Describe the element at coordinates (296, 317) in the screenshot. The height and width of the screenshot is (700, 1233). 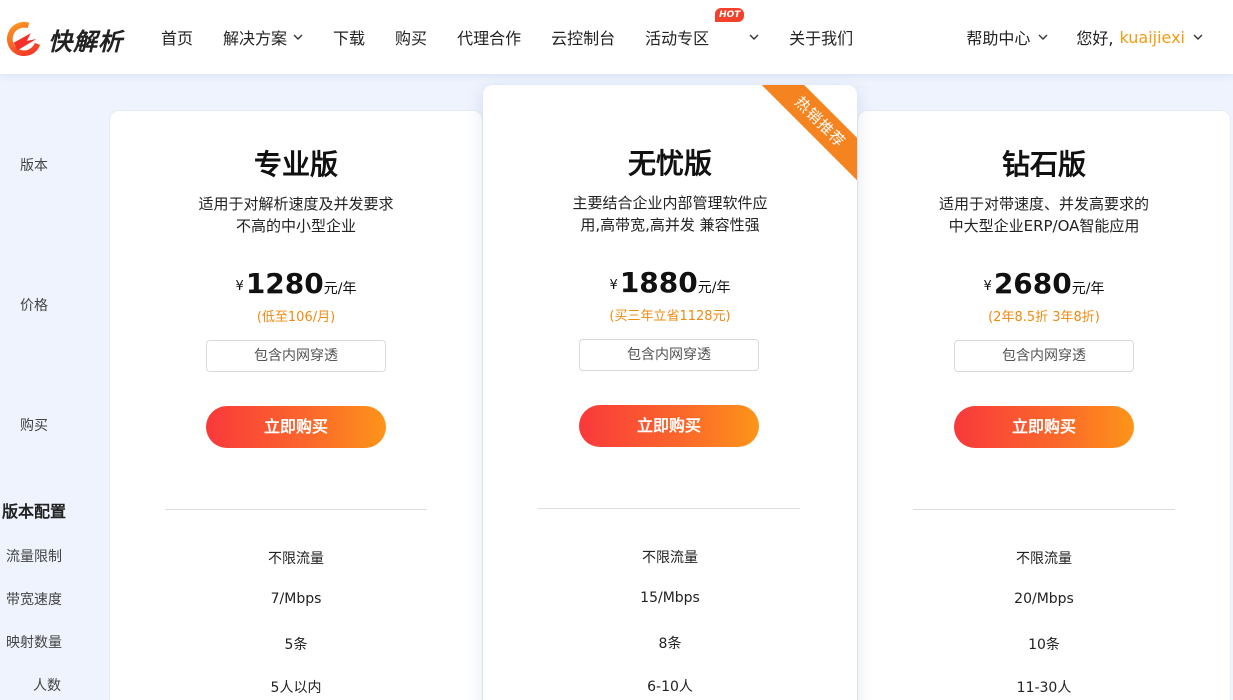
I see `price-note: (低至106/月)` at that location.